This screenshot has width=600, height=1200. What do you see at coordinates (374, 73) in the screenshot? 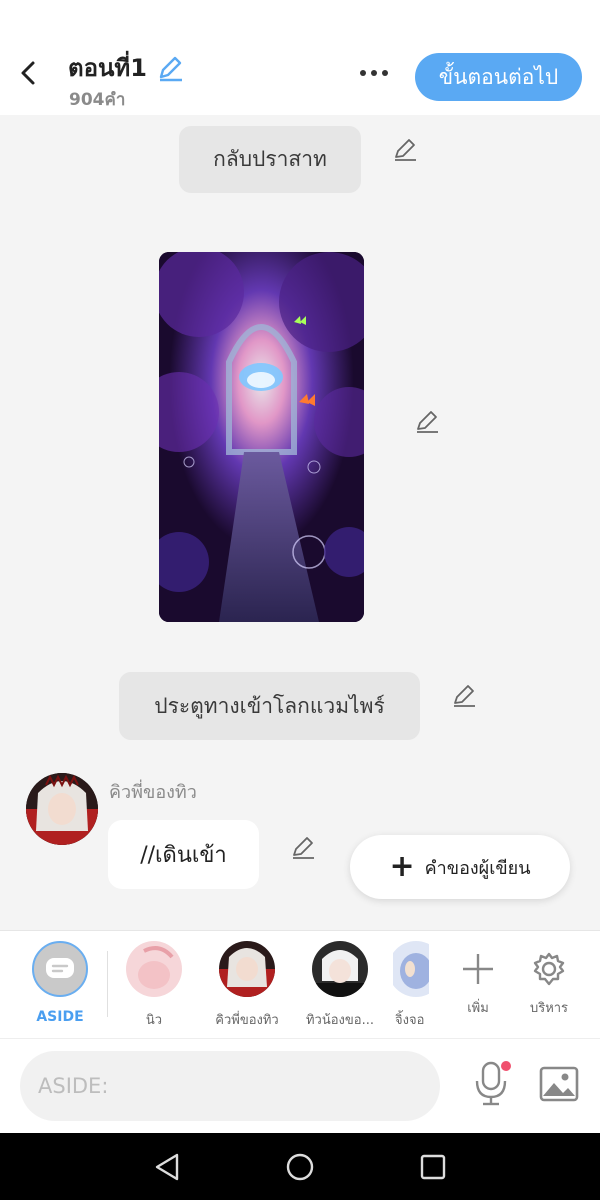
I see `more-options-button` at bounding box center [374, 73].